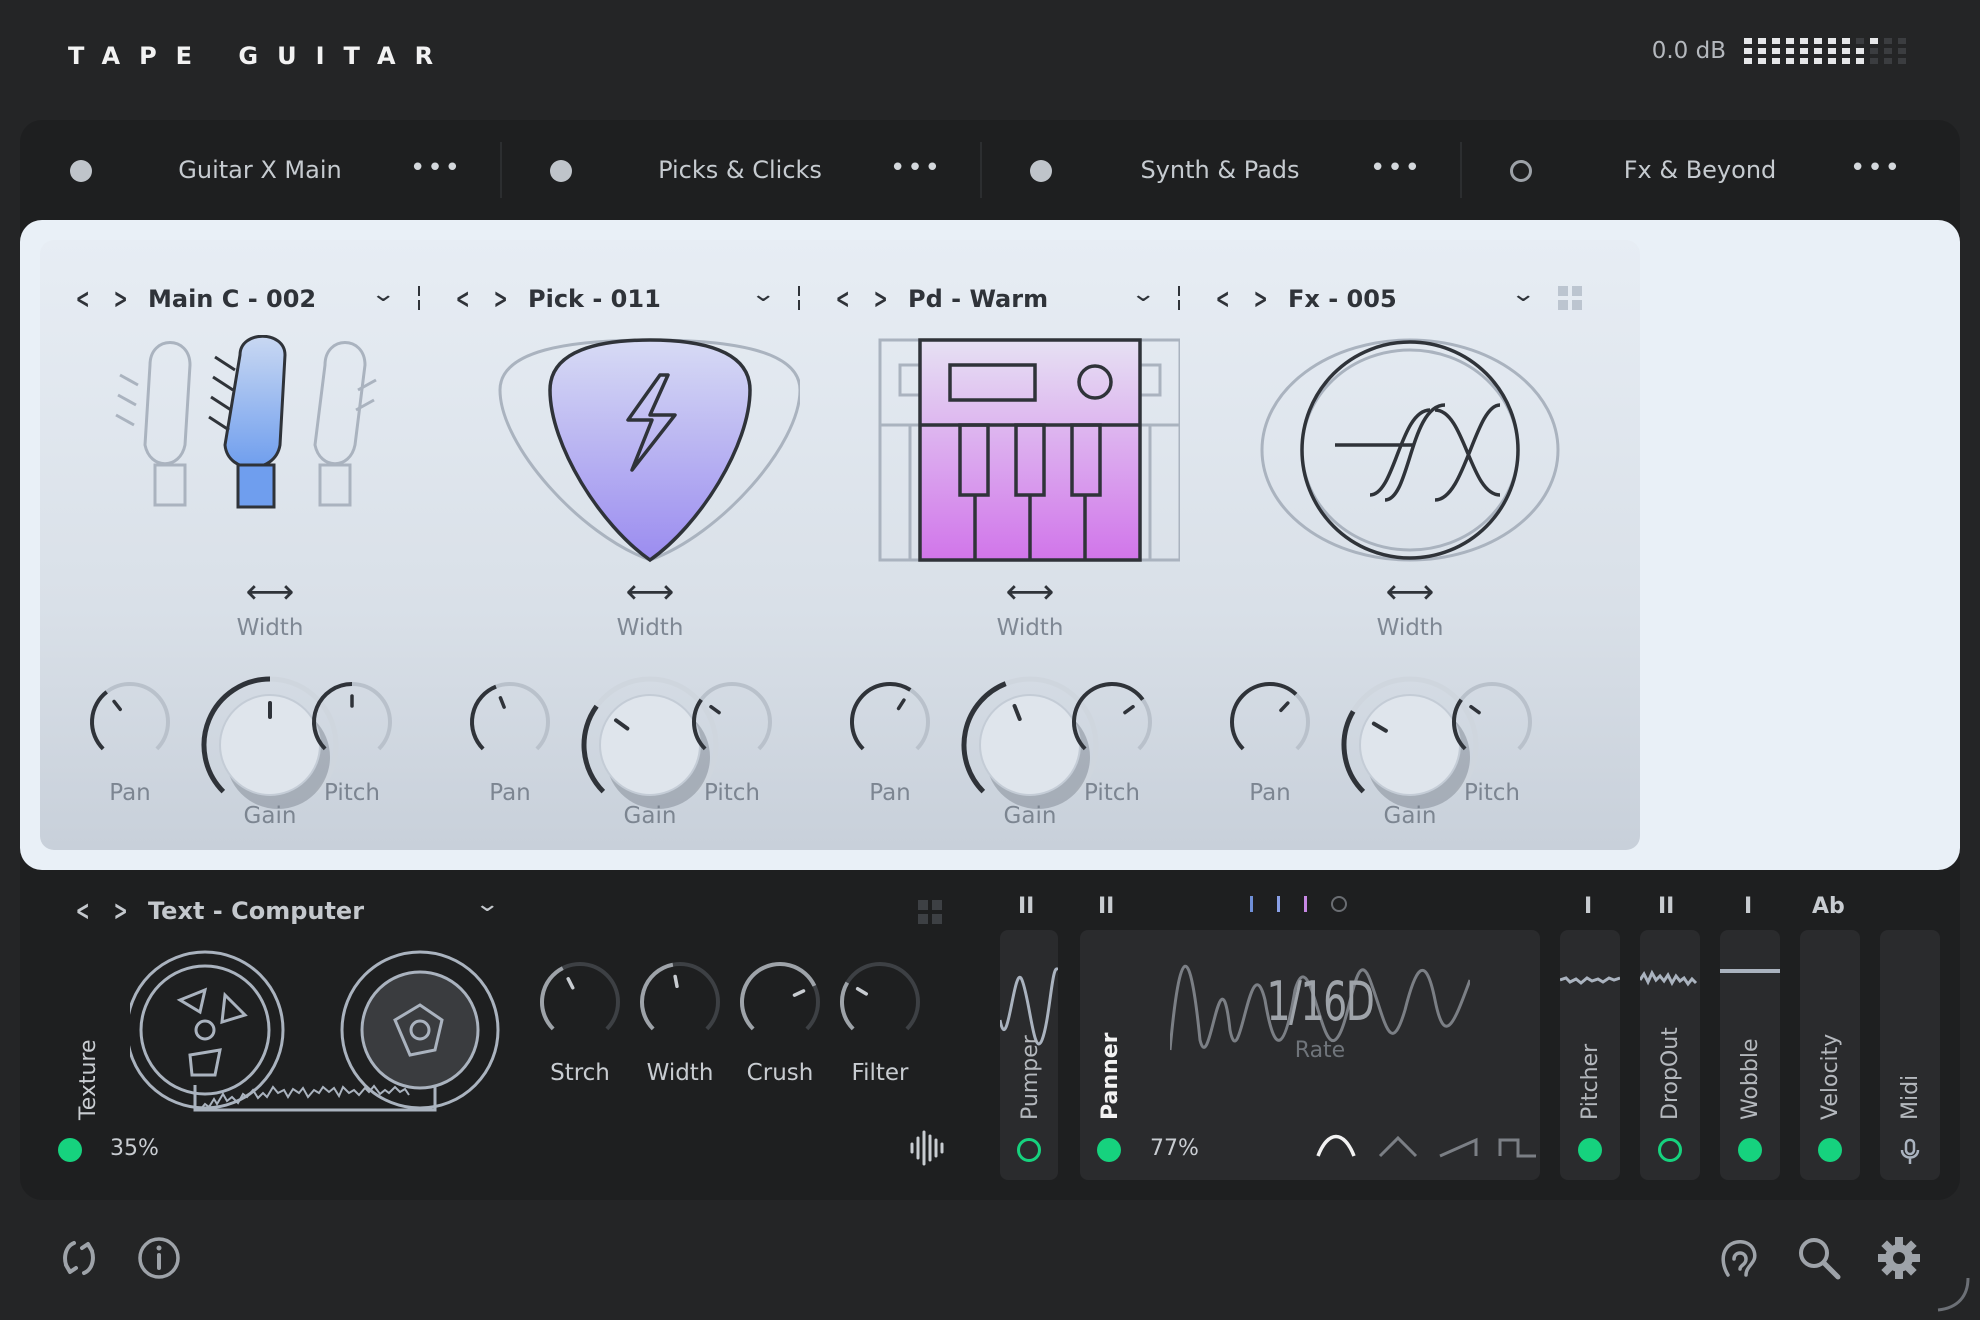 The height and width of the screenshot is (1320, 1980). Describe the element at coordinates (1899, 1258) in the screenshot. I see `gear-icon` at that location.